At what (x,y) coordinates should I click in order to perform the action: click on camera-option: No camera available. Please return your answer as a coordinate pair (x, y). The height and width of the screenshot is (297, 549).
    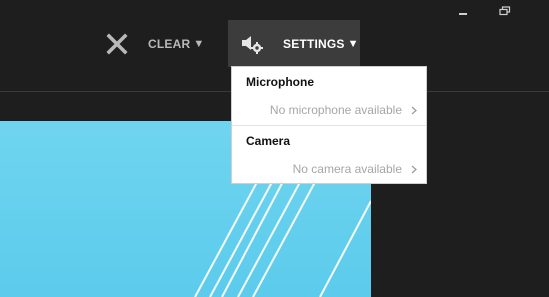
    Looking at the image, I should click on (329, 169).